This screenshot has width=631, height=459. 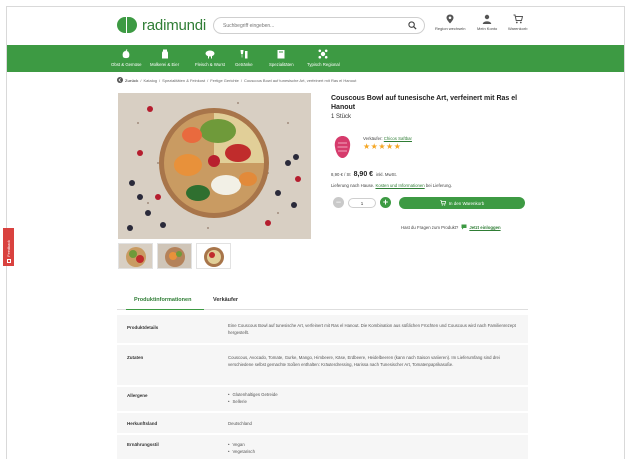 What do you see at coordinates (487, 28) in the screenshot?
I see `account-label: Mein Konto` at bounding box center [487, 28].